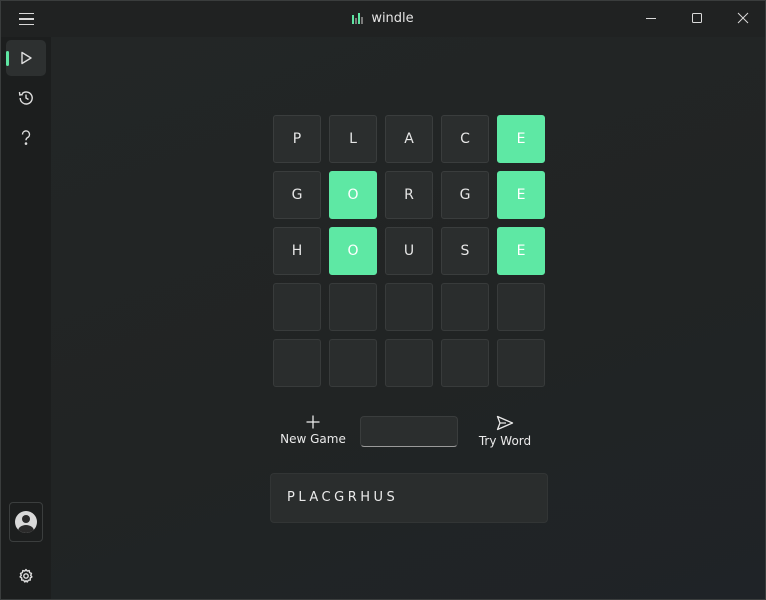 The image size is (766, 600). I want to click on send-icon, so click(505, 423).